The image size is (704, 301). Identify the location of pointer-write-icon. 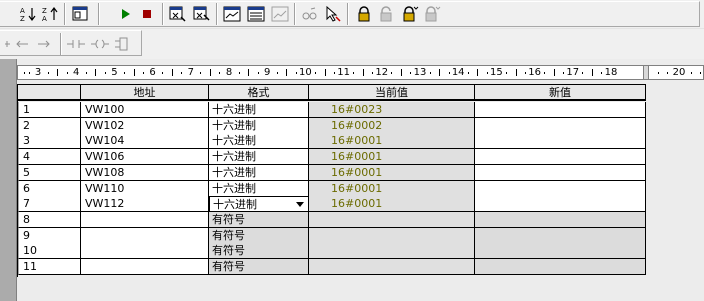
(333, 14).